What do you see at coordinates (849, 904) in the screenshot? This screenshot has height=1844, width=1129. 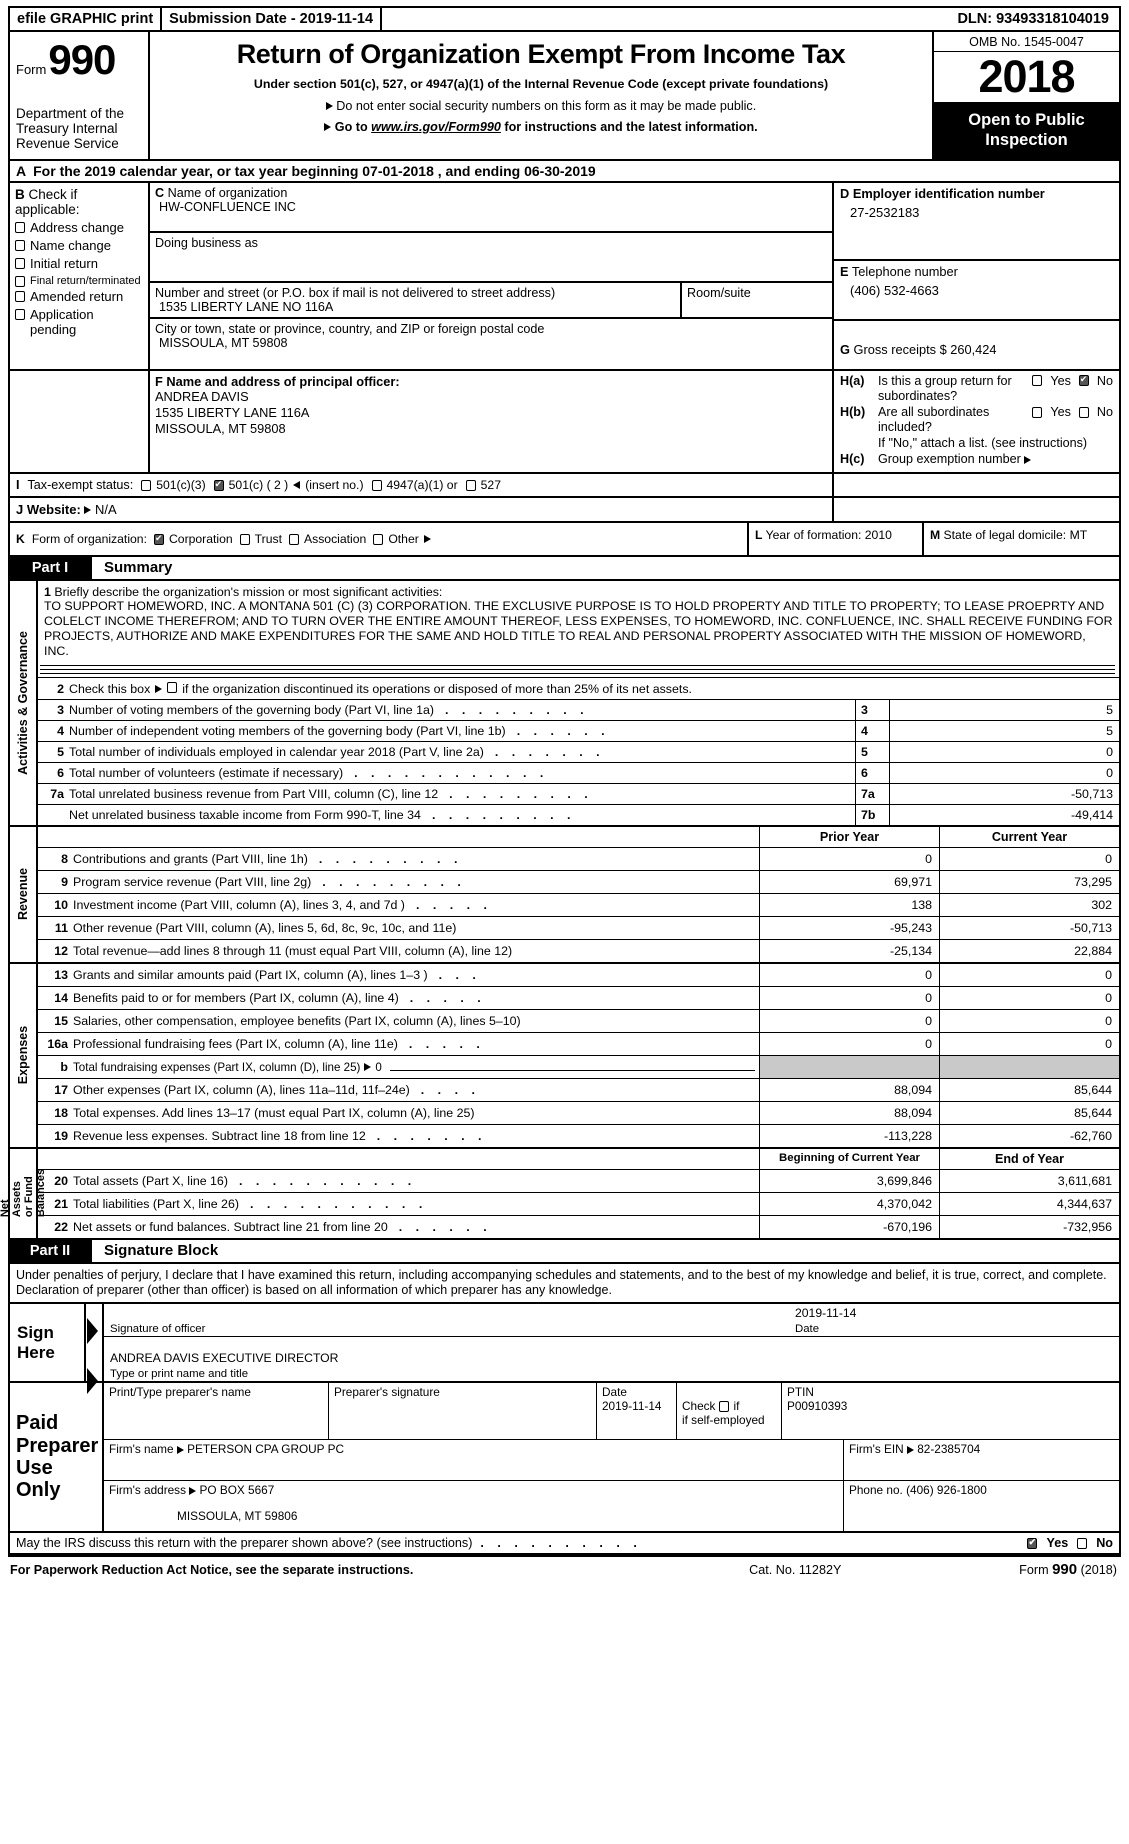 I see `value-prior: 138` at bounding box center [849, 904].